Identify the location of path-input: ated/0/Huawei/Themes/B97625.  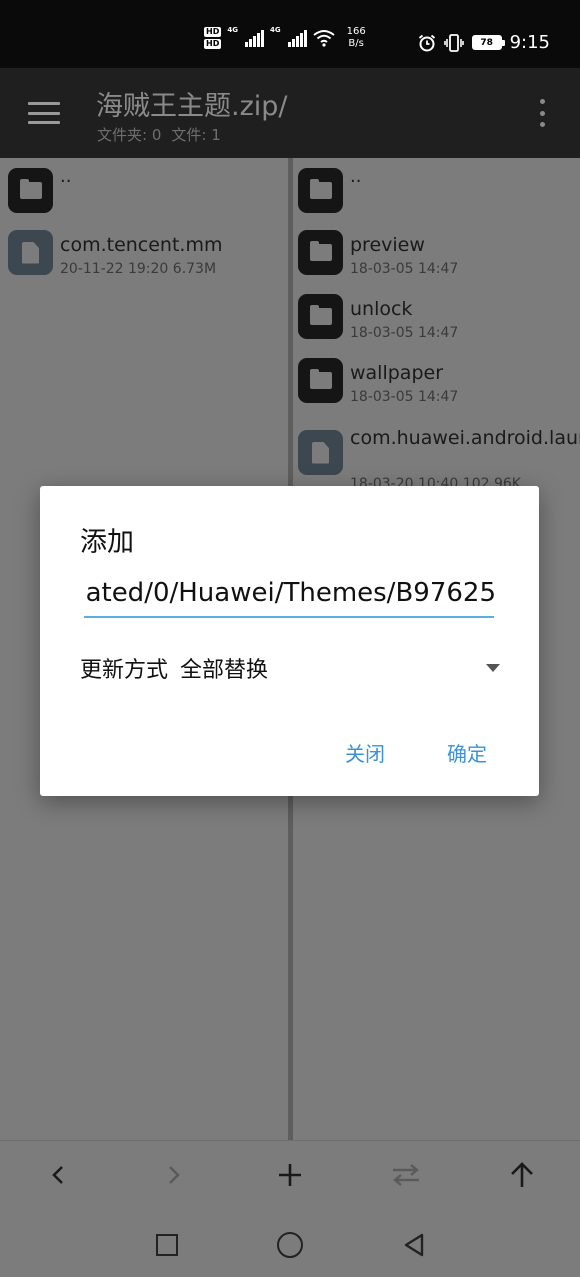
(289, 597).